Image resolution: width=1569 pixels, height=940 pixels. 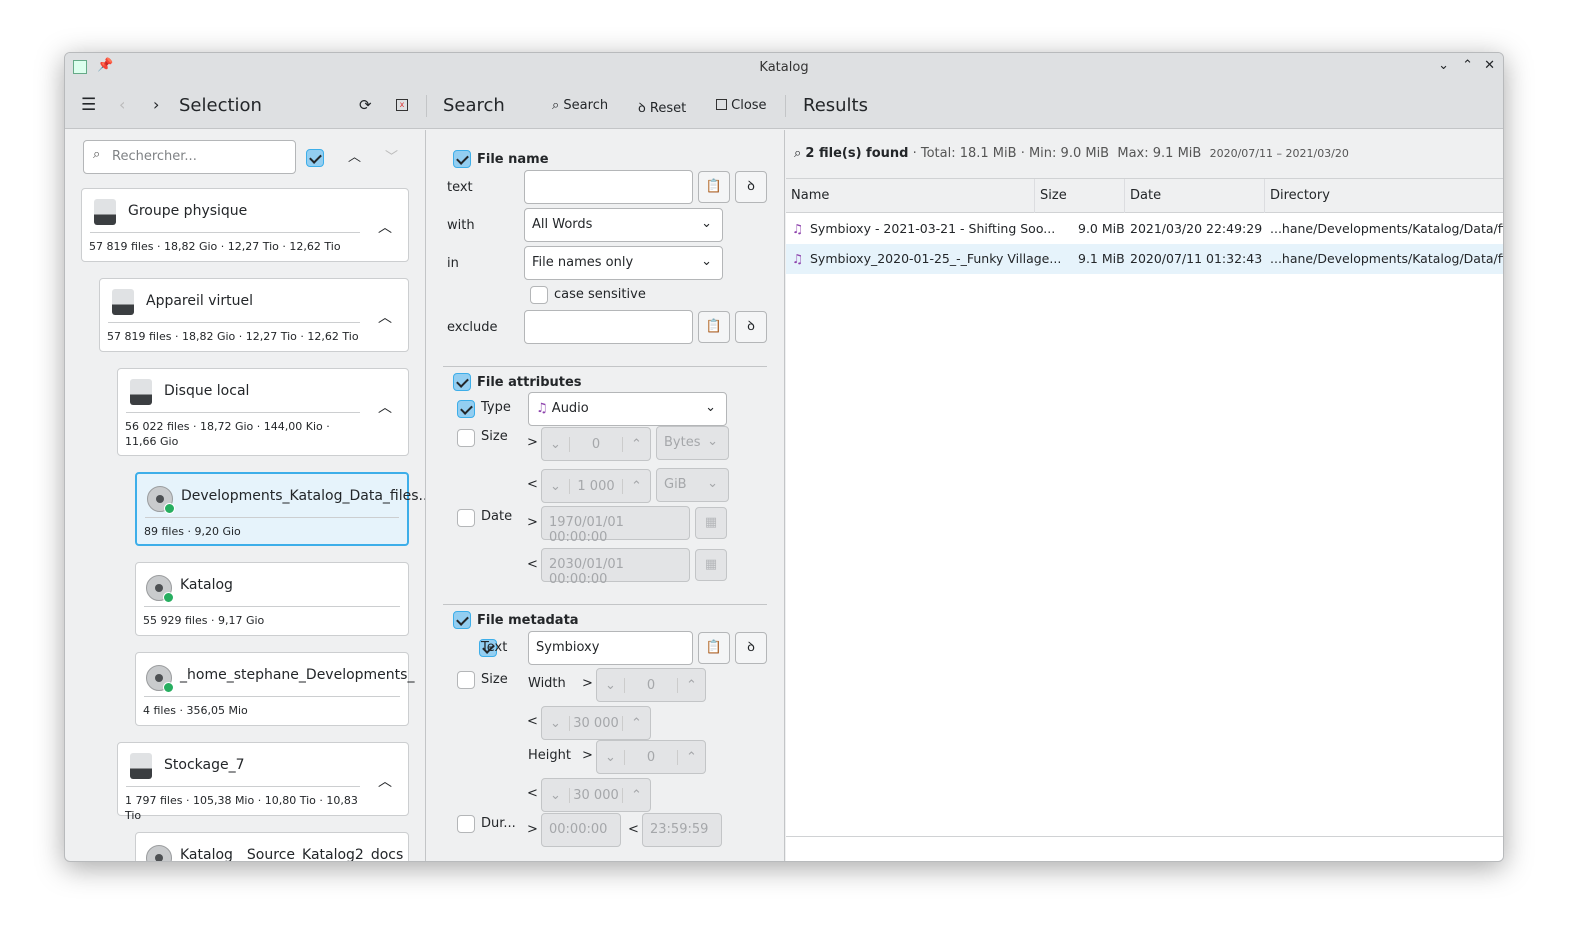 I want to click on case-sensitive-checkbox, so click(x=539, y=295).